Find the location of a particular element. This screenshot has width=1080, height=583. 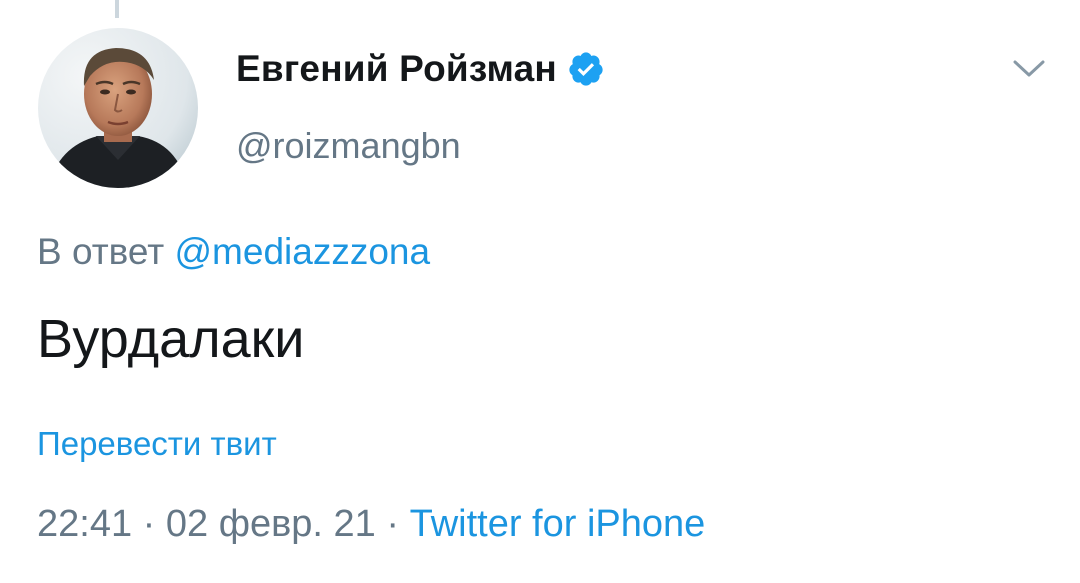

chevron-down-icon is located at coordinates (1029, 69).